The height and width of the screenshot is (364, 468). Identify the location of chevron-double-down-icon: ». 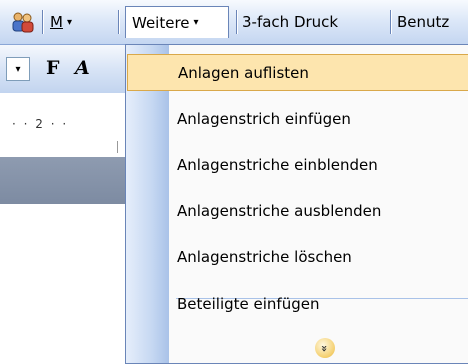
(325, 348).